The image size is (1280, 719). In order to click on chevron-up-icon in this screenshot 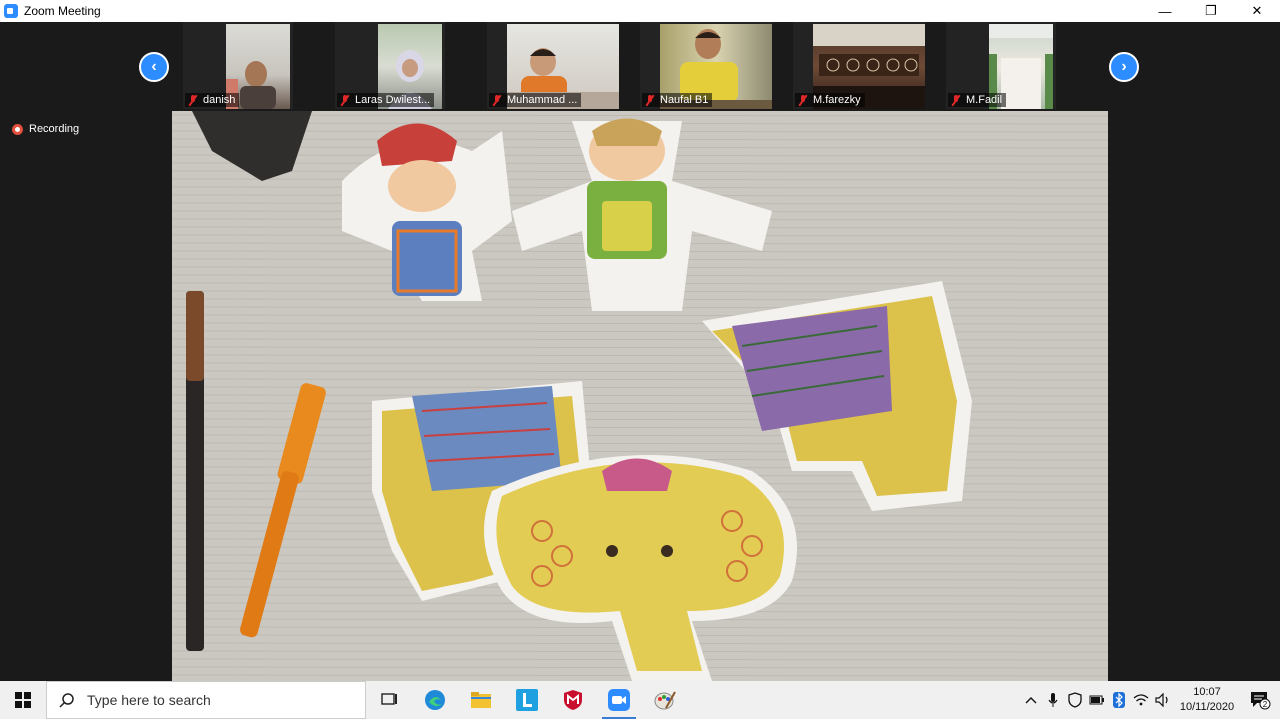, I will do `click(1031, 700)`.